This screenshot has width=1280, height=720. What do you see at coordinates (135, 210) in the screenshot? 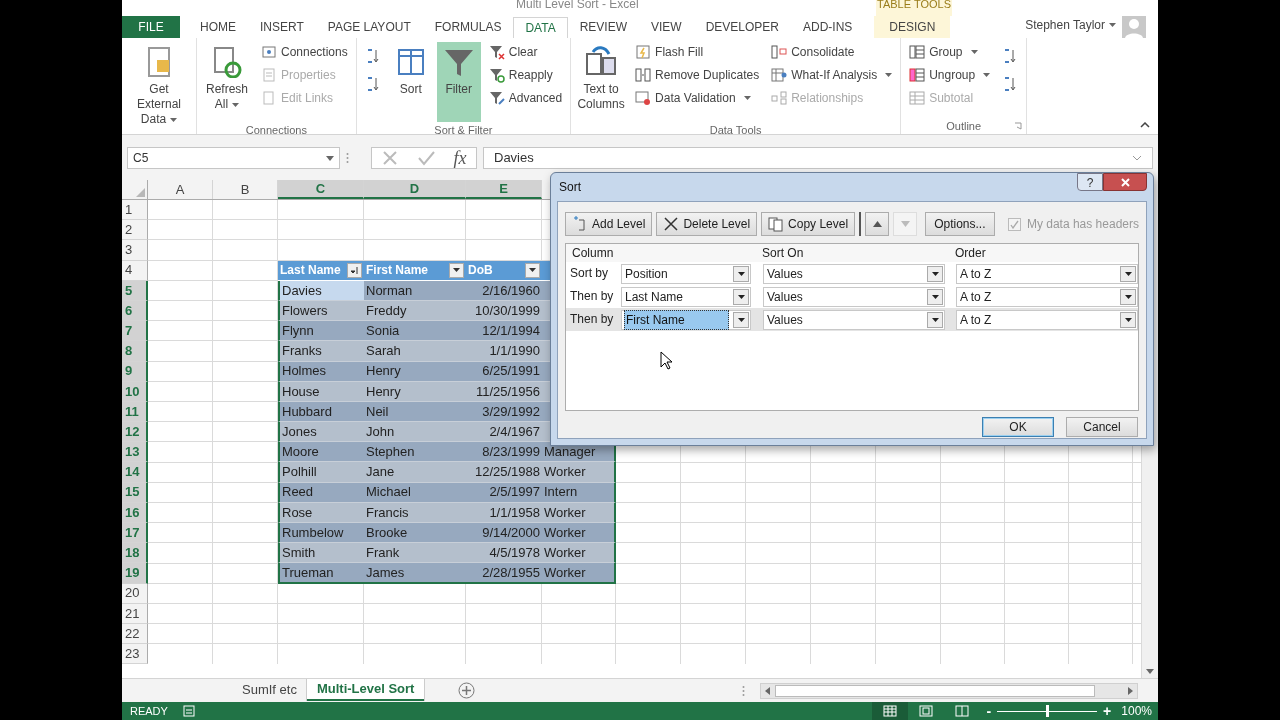
I see `row-header: 1` at bounding box center [135, 210].